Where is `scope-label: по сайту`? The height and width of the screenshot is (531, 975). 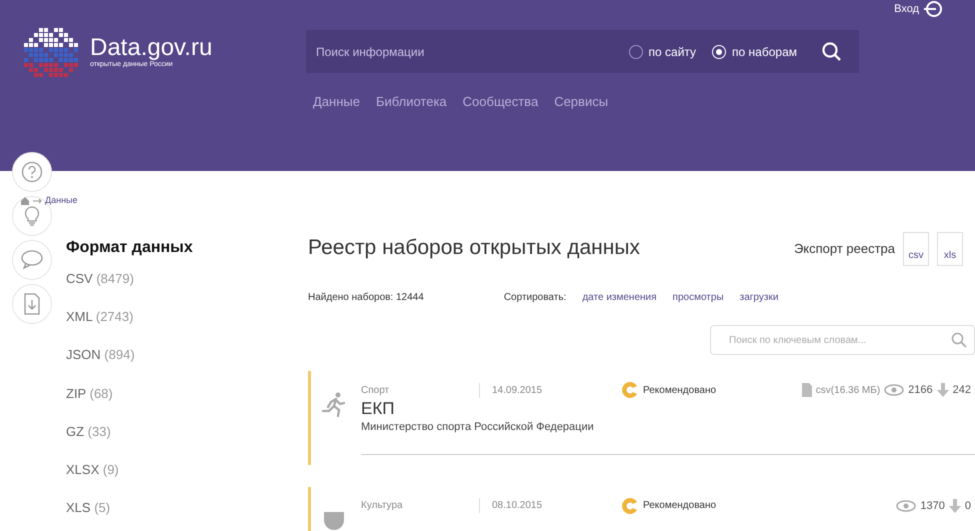
scope-label: по сайту is located at coordinates (672, 52).